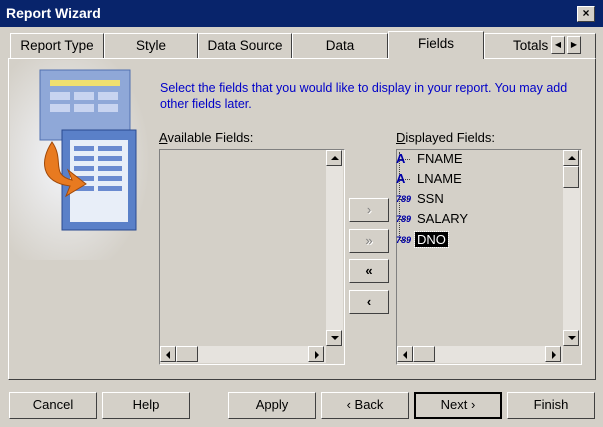  What do you see at coordinates (558, 45) in the screenshot?
I see `tab-scroll-left-icon: ◀` at bounding box center [558, 45].